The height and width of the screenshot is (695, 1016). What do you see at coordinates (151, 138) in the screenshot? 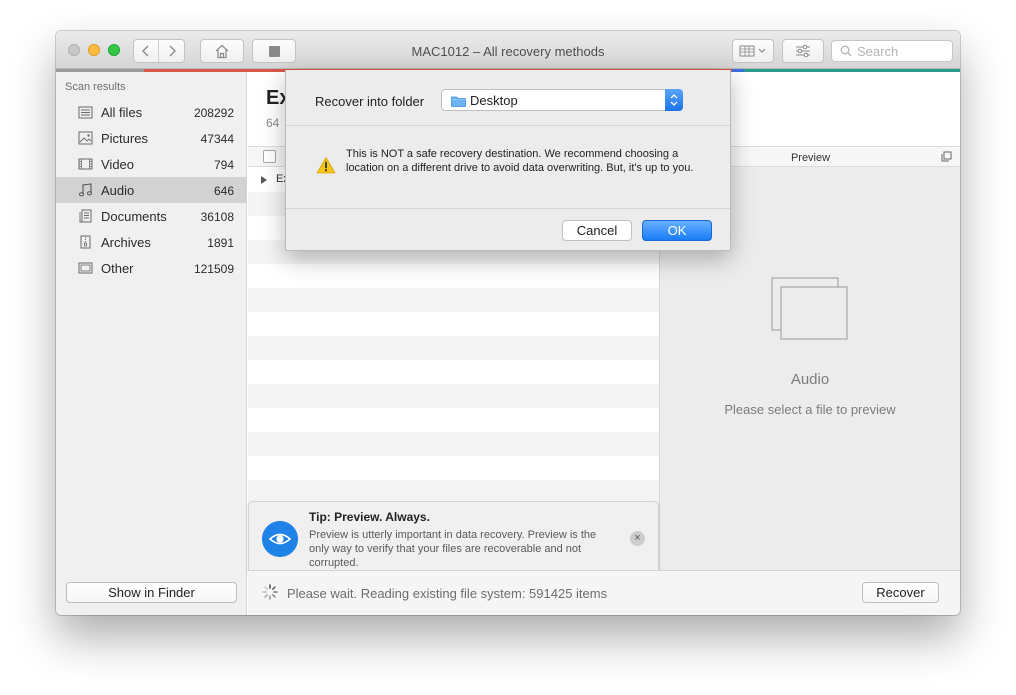
I see `sidebar-item-pictures: Pictures 47344` at bounding box center [151, 138].